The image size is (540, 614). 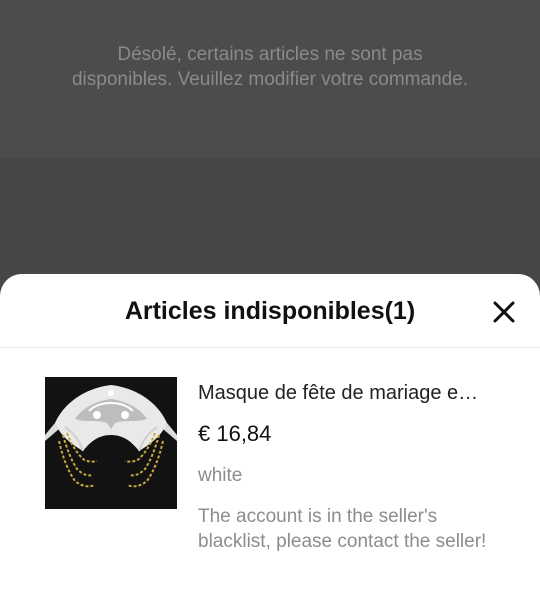 I want to click on sheet-header: Articles indisponibles(1), so click(x=270, y=311).